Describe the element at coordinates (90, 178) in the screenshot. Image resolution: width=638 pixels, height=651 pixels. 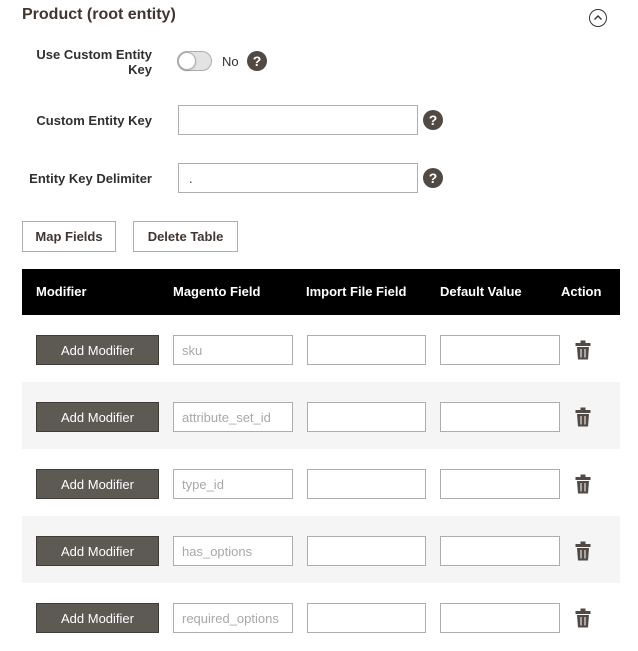
I see `delimiter-label: Entity Key Delimiter` at that location.